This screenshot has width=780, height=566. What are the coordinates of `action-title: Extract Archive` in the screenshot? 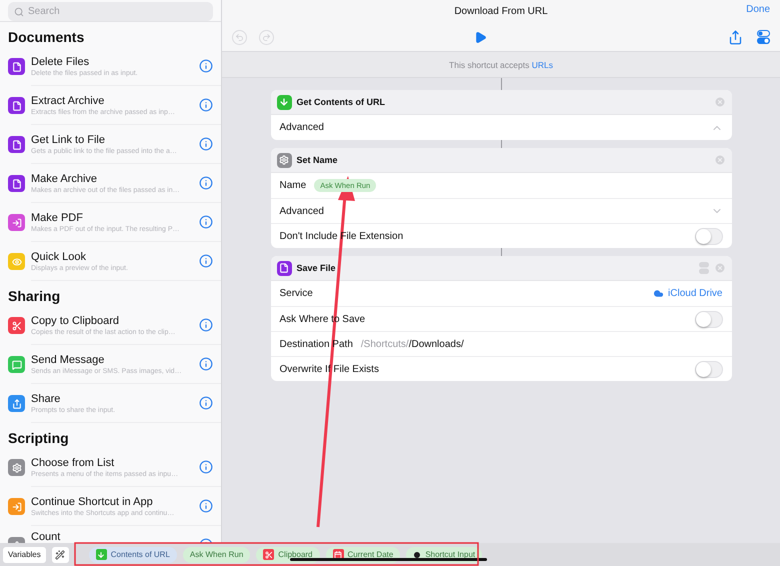 It's located at (126, 100).